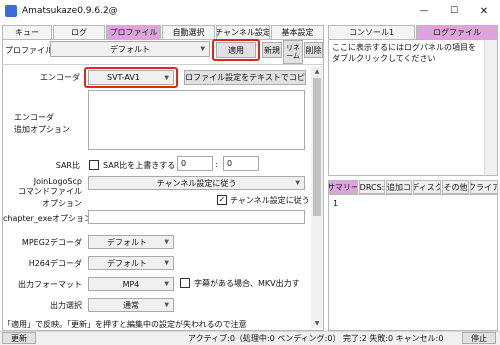  I want to click on encoder-highlight, so click(131, 77).